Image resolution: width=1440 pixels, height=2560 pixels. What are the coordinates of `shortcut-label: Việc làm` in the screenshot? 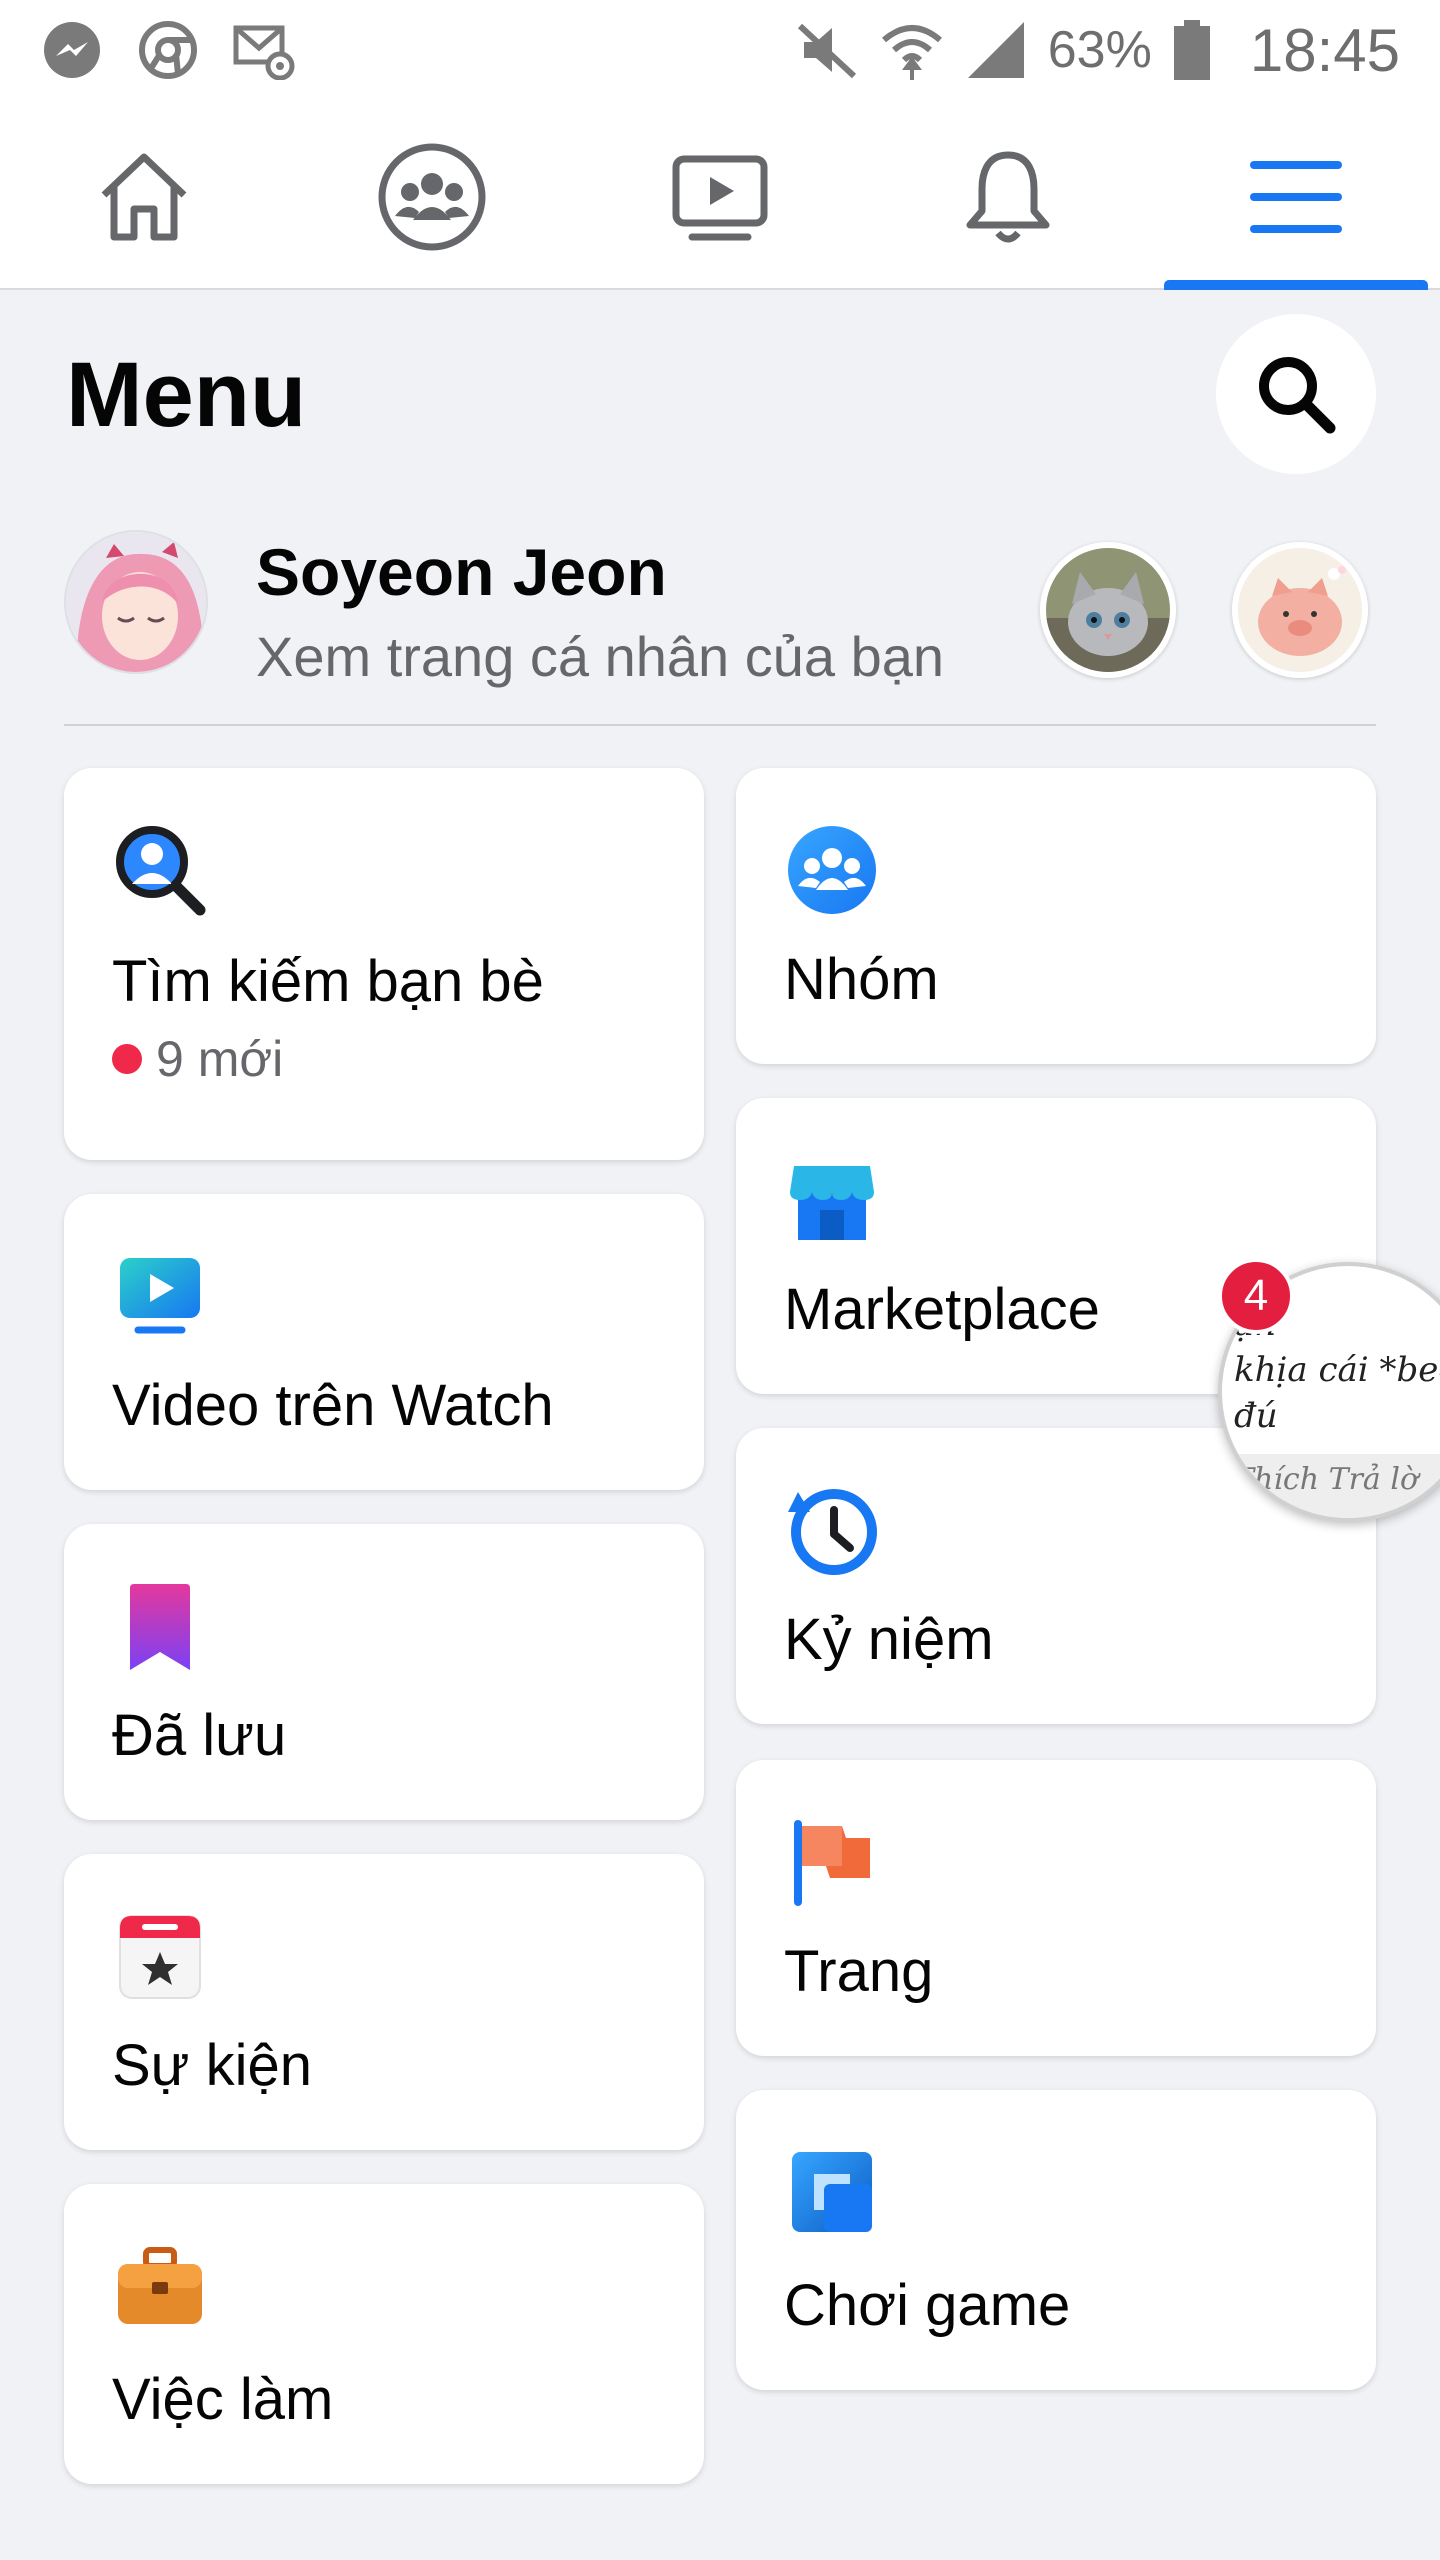 It's located at (223, 2399).